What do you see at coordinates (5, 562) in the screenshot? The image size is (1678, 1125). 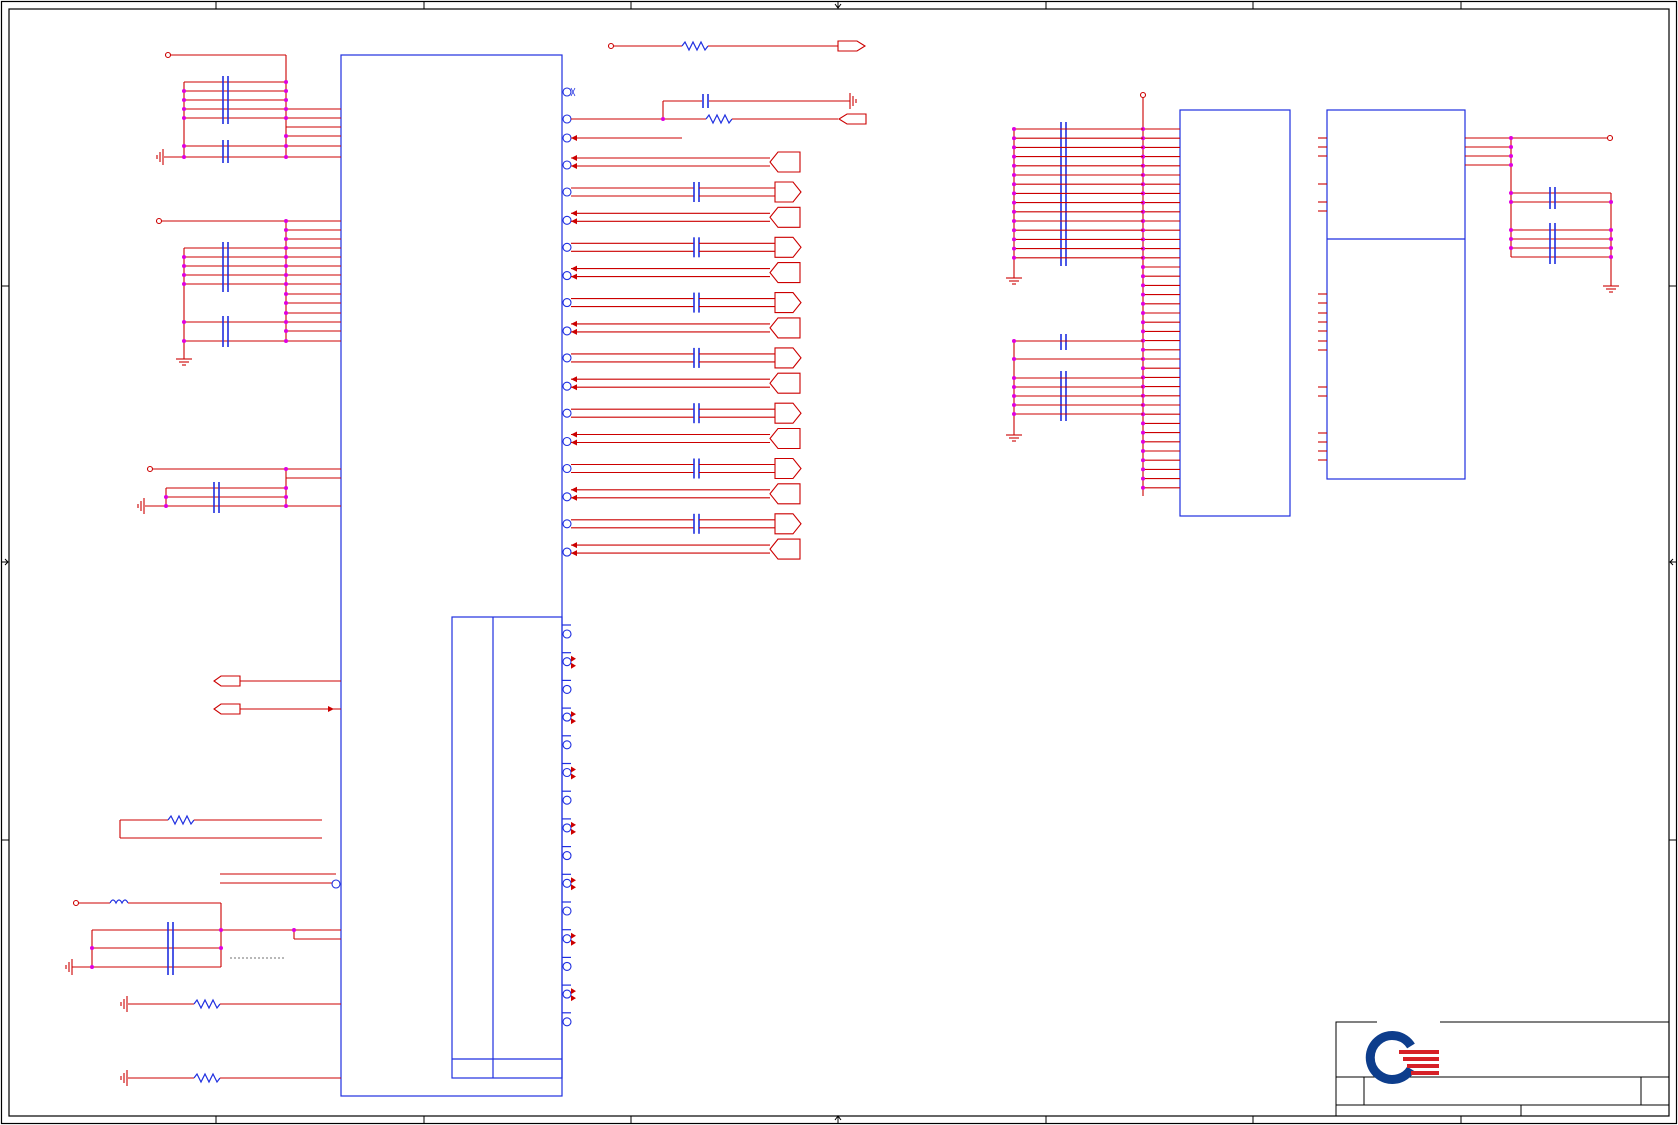 I see `center-mark-left` at bounding box center [5, 562].